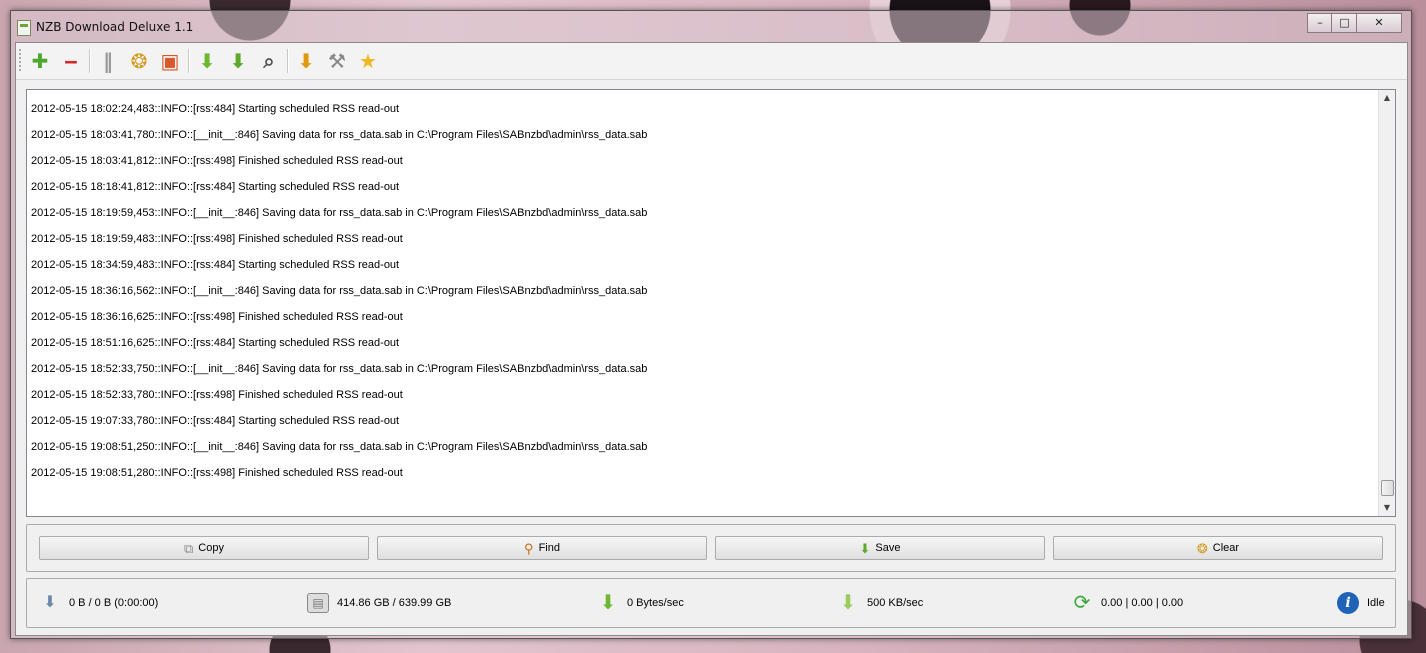 Image resolution: width=1426 pixels, height=653 pixels. I want to click on find-button: ⚲ Find, so click(542, 548).